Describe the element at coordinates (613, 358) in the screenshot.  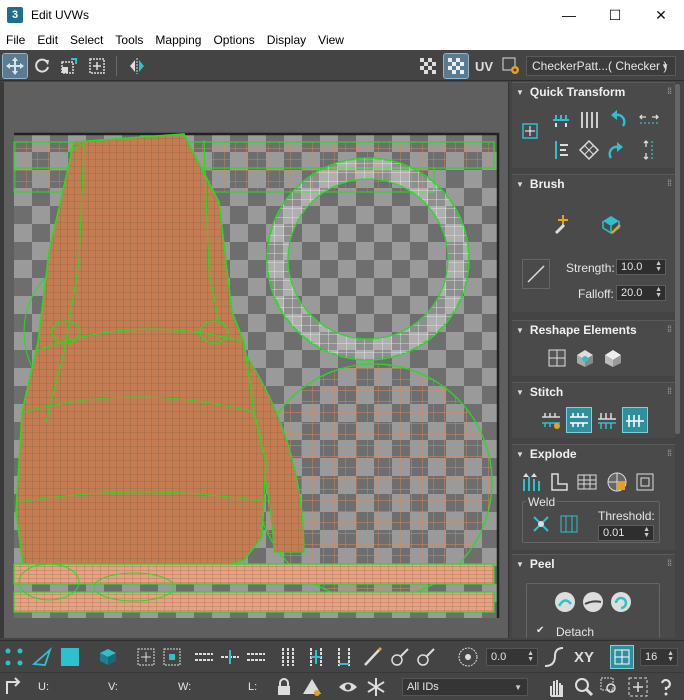
I see `relax-custom-button` at that location.